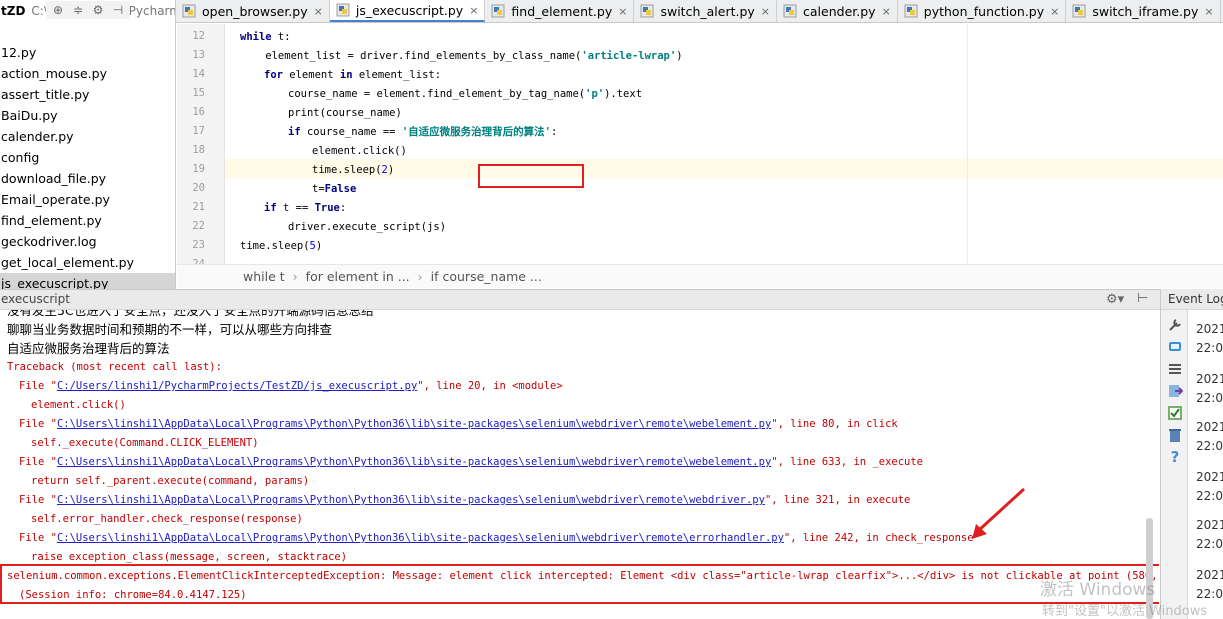 Image resolution: width=1223 pixels, height=619 pixels. What do you see at coordinates (87, 178) in the screenshot?
I see `tree-item: download_file.py` at bounding box center [87, 178].